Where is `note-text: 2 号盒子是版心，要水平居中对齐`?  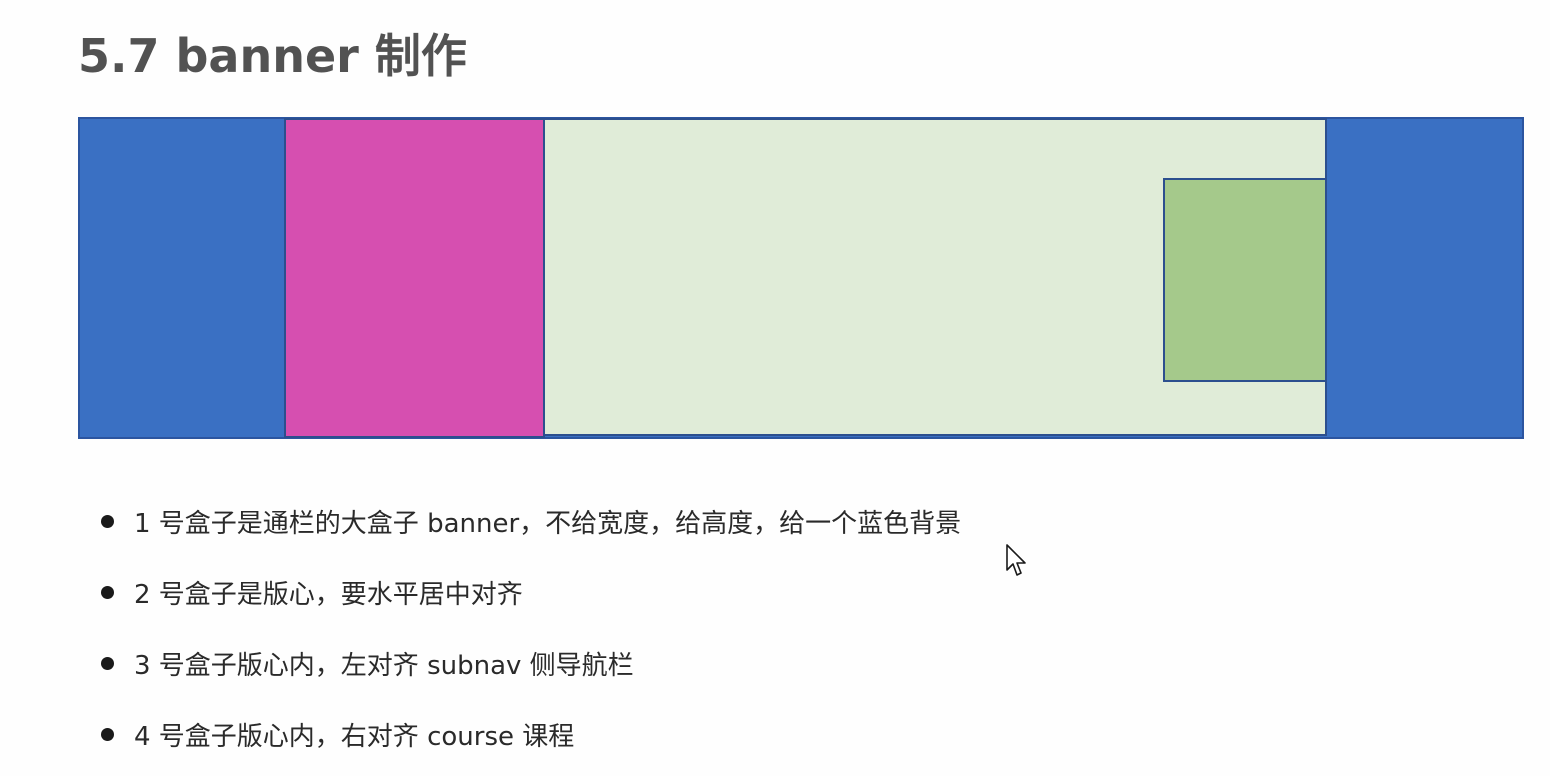 note-text: 2 号盒子是版心，要水平居中对齐 is located at coordinates (328, 595).